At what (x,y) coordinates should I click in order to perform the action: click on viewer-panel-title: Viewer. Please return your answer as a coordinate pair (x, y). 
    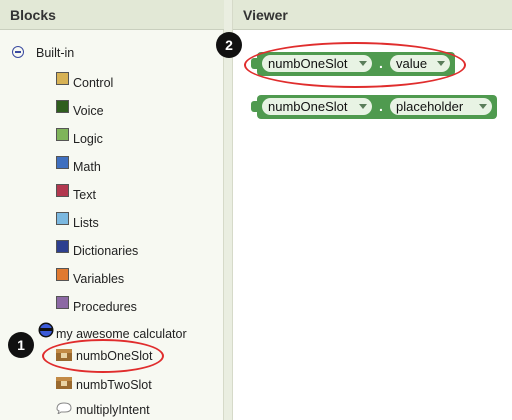
    Looking at the image, I should click on (372, 15).